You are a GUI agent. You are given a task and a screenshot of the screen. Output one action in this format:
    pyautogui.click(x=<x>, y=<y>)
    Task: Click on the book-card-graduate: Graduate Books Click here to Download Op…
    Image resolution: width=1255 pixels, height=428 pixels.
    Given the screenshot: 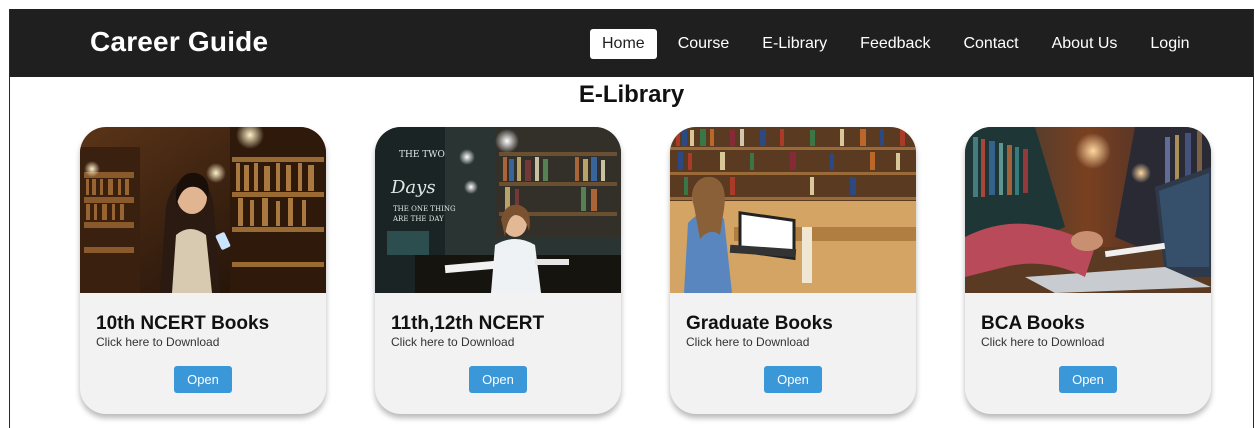 What is the action you would take?
    pyautogui.click(x=793, y=270)
    